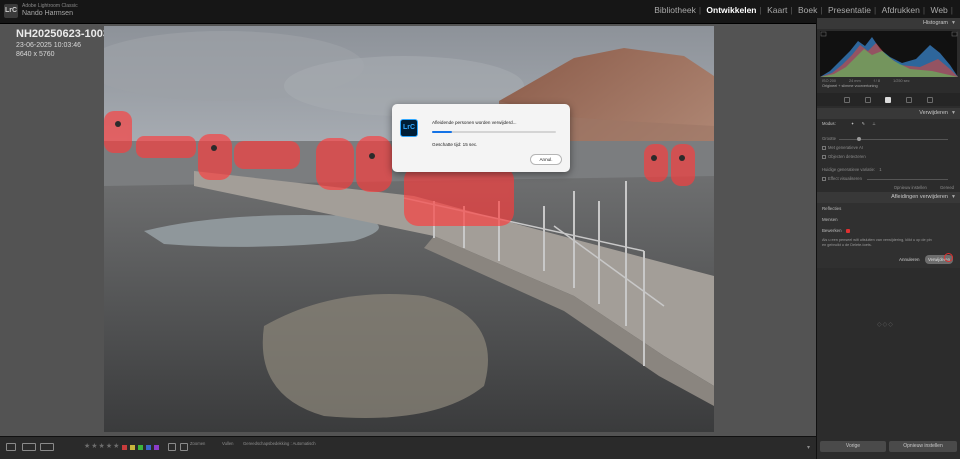 Image resolution: width=960 pixels, height=459 pixels. I want to click on crop-icon, so click(867, 99).